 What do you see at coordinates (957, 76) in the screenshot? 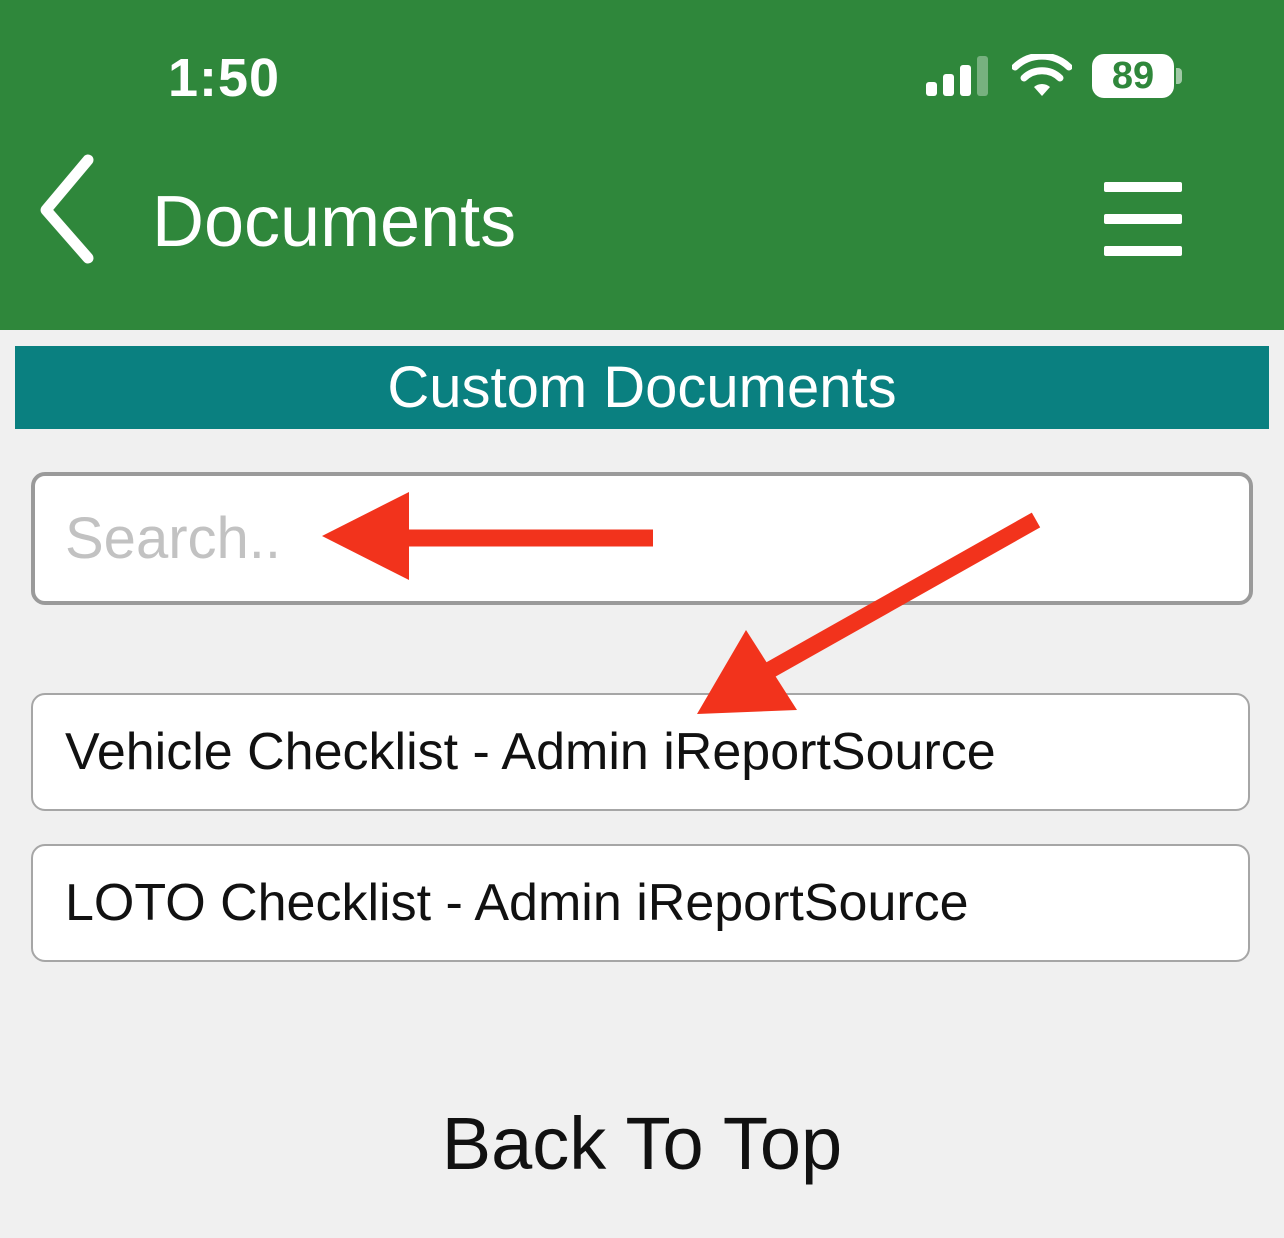
I see `signal-icon` at bounding box center [957, 76].